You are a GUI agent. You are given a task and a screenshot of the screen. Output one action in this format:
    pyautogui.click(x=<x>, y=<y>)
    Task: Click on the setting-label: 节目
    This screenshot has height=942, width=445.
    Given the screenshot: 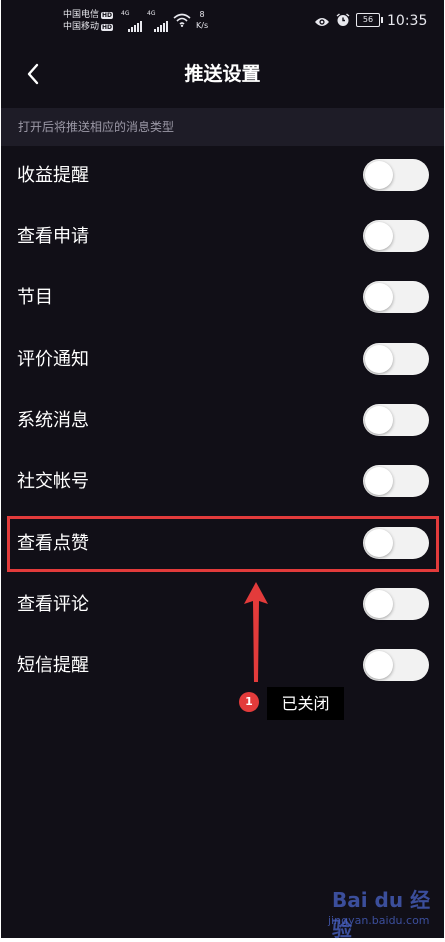 What is the action you would take?
    pyautogui.click(x=35, y=297)
    